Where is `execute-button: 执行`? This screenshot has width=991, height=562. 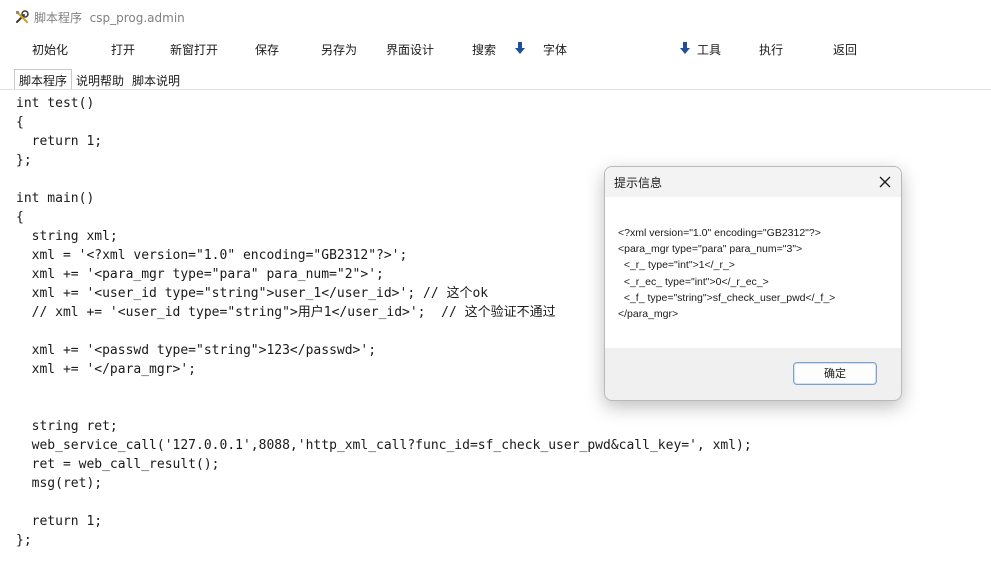 execute-button: 执行 is located at coordinates (771, 49).